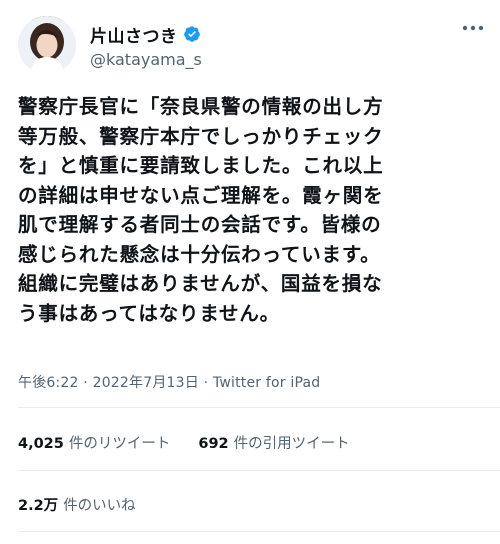 This screenshot has width=500, height=544. I want to click on likes-stat: 2.2万 件のいいね, so click(77, 504).